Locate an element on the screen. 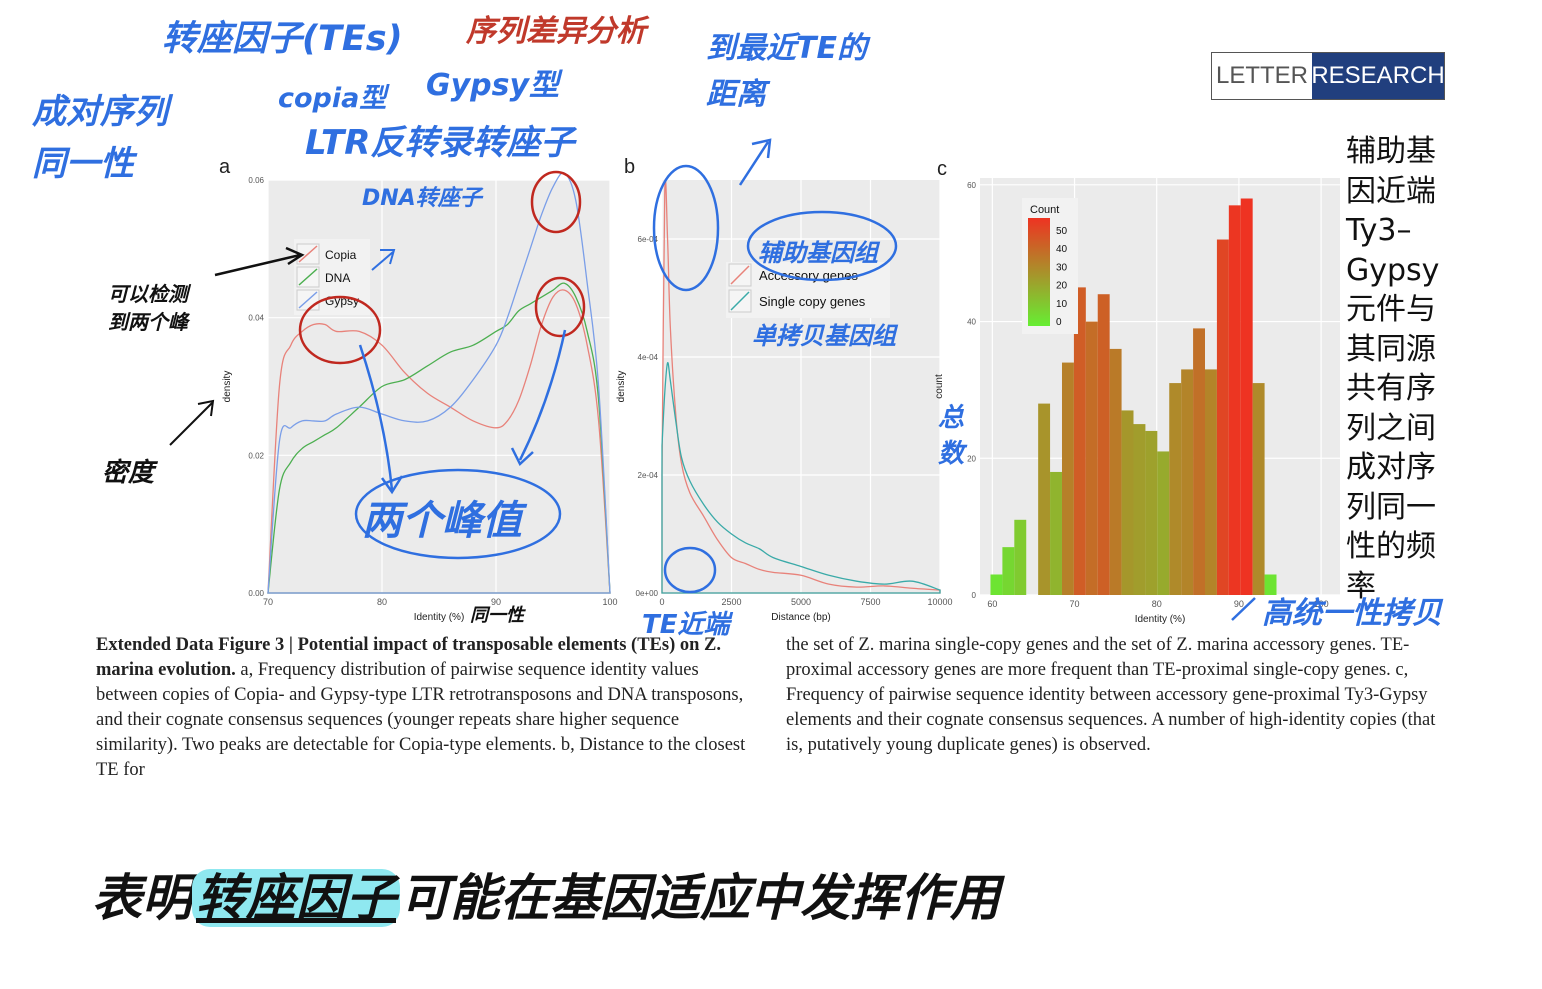 The image size is (1542, 989). y-tick-label: 40 is located at coordinates (971, 322).